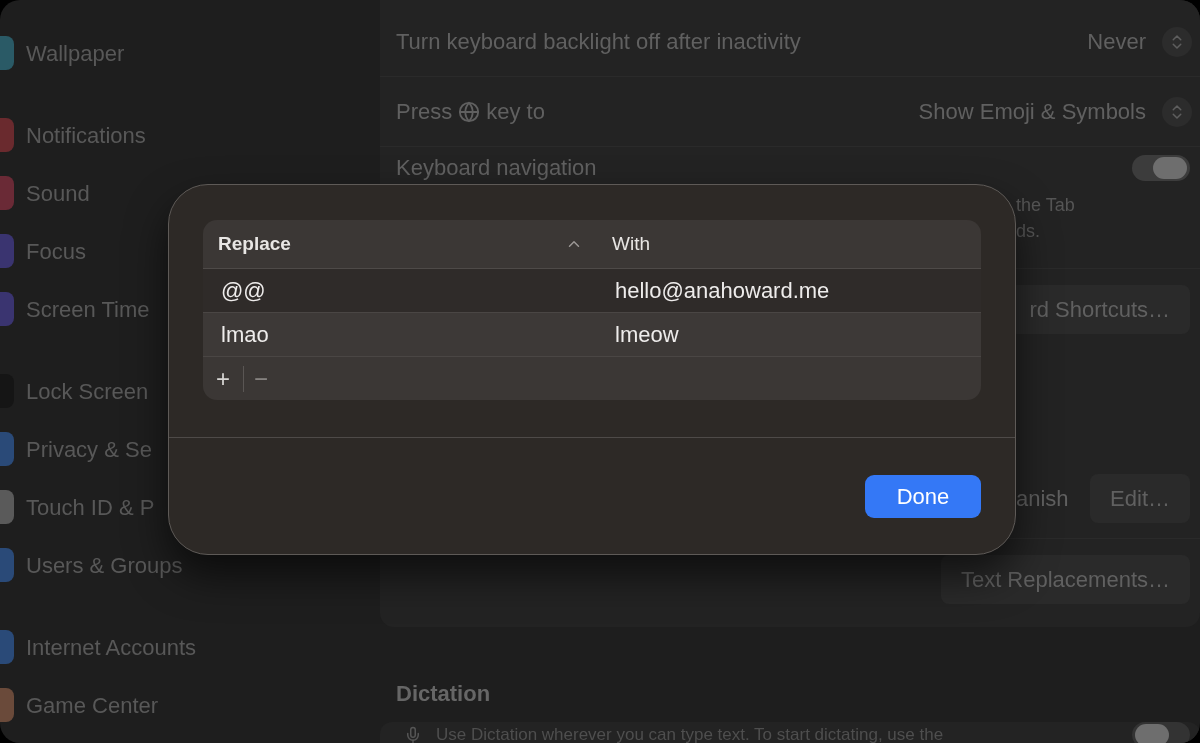 The width and height of the screenshot is (1200, 743). What do you see at coordinates (1032, 111) in the screenshot?
I see `popup-value: Show Emoji & Symbols` at bounding box center [1032, 111].